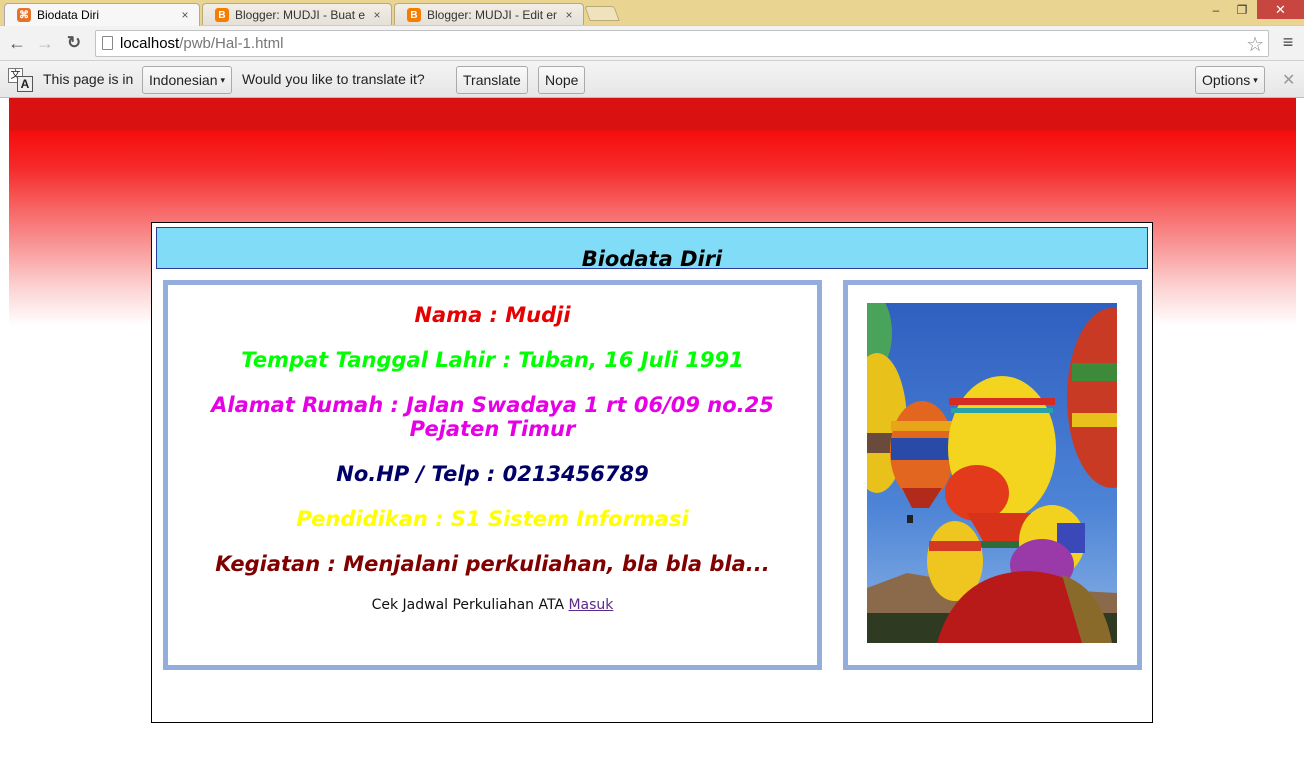  I want to click on nope-button: Nope, so click(562, 80).